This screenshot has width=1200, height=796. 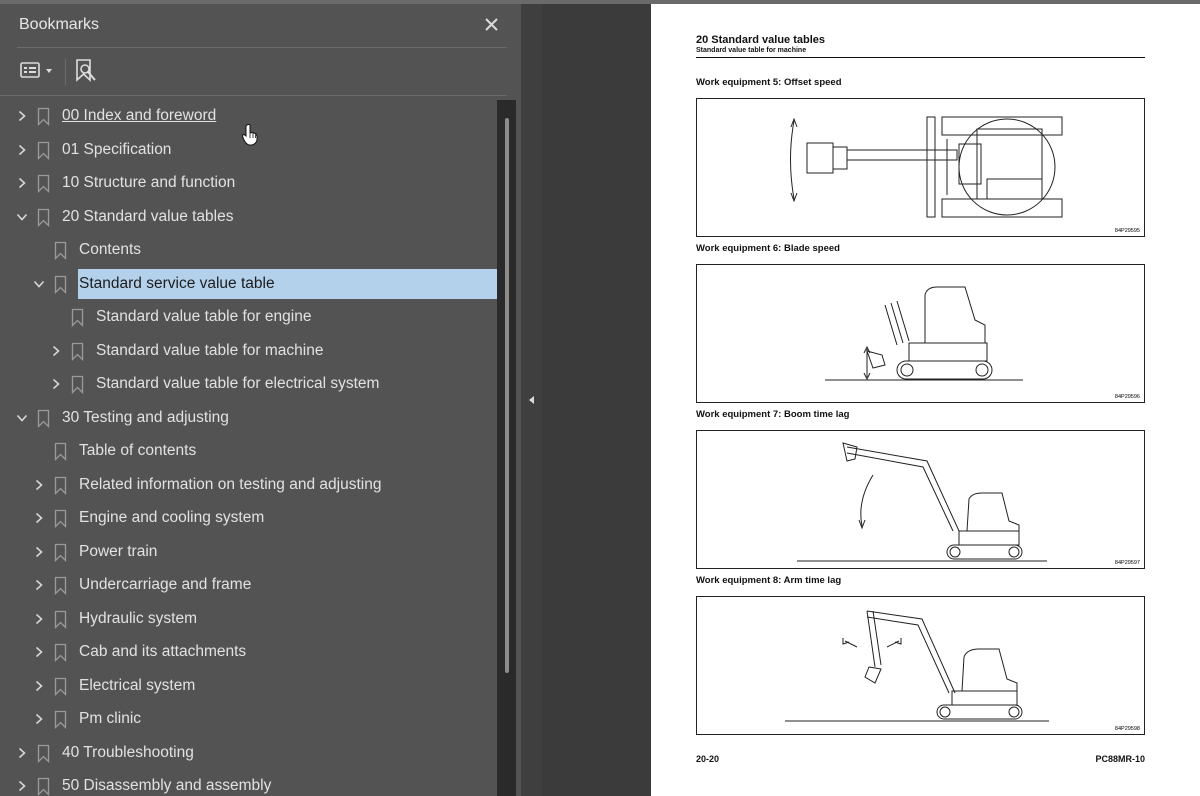 What do you see at coordinates (248, 317) in the screenshot?
I see `bookmark-item: Standard value table for engine` at bounding box center [248, 317].